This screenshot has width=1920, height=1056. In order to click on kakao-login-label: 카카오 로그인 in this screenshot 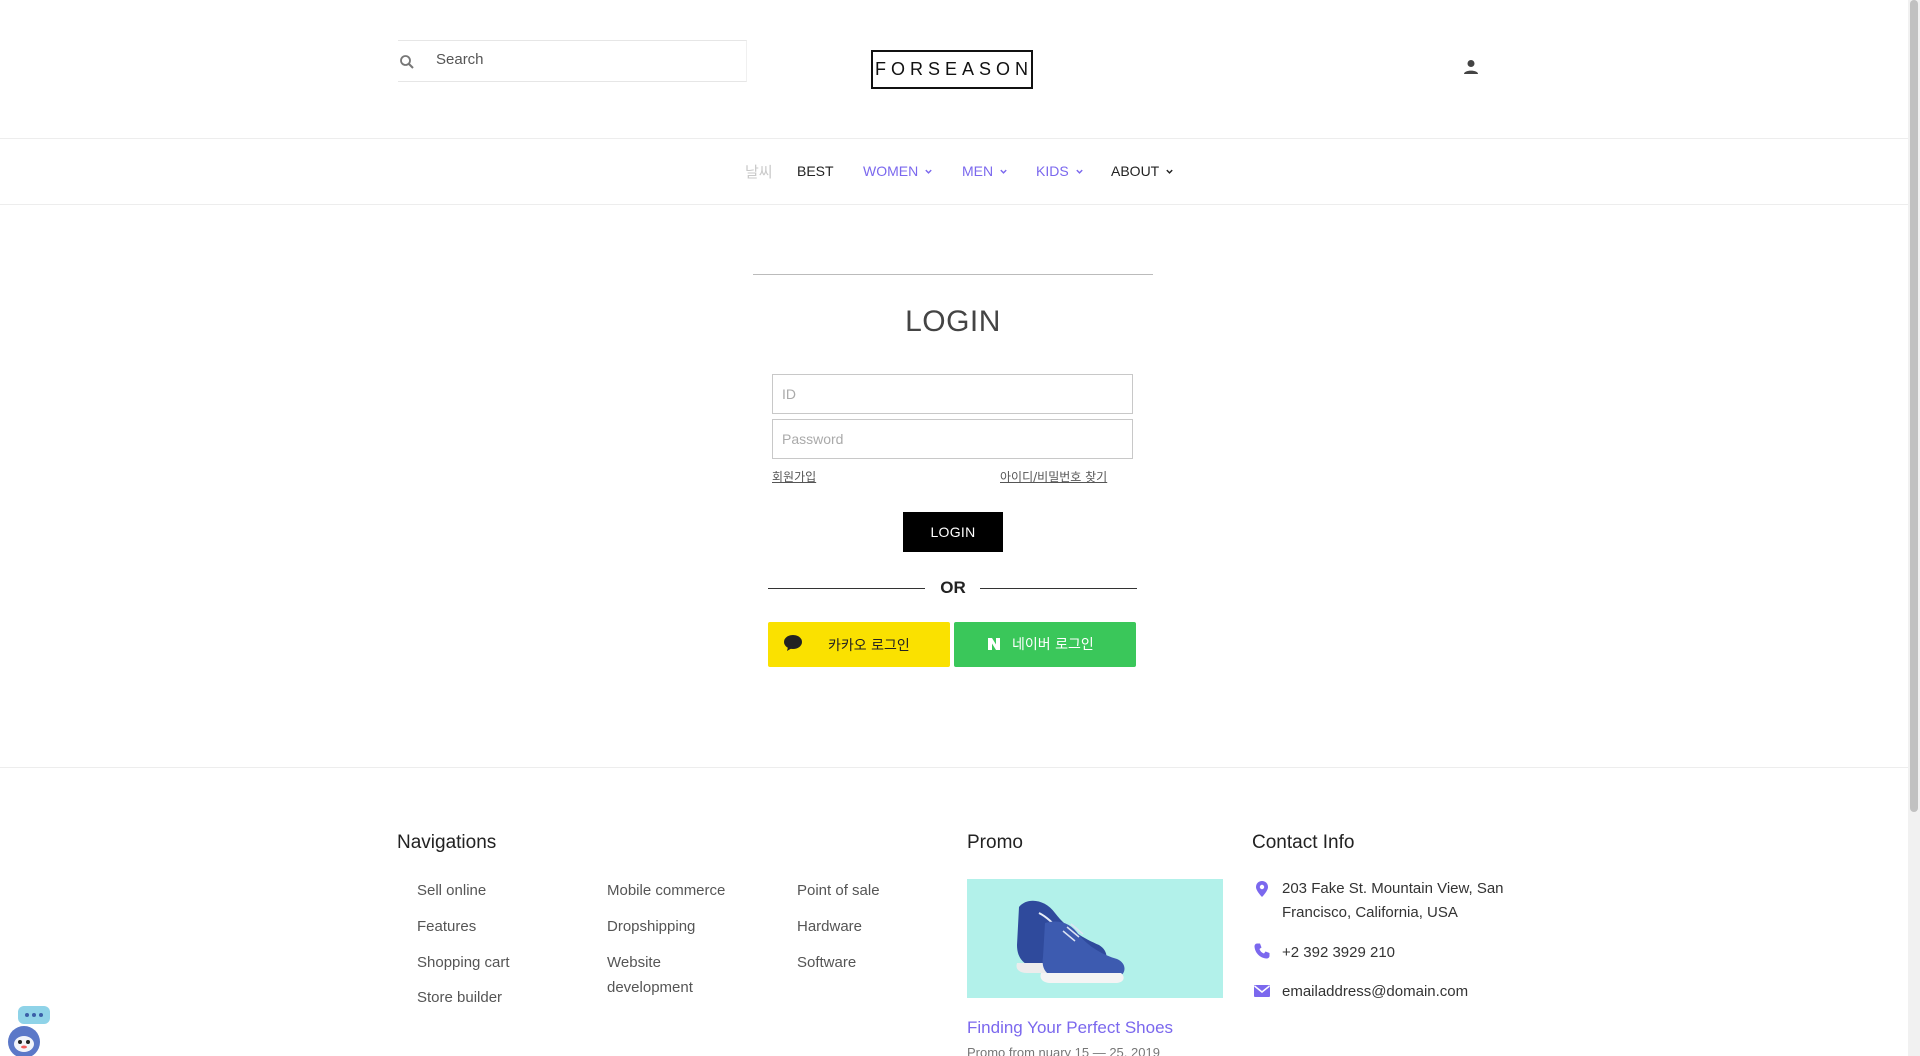, I will do `click(869, 646)`.